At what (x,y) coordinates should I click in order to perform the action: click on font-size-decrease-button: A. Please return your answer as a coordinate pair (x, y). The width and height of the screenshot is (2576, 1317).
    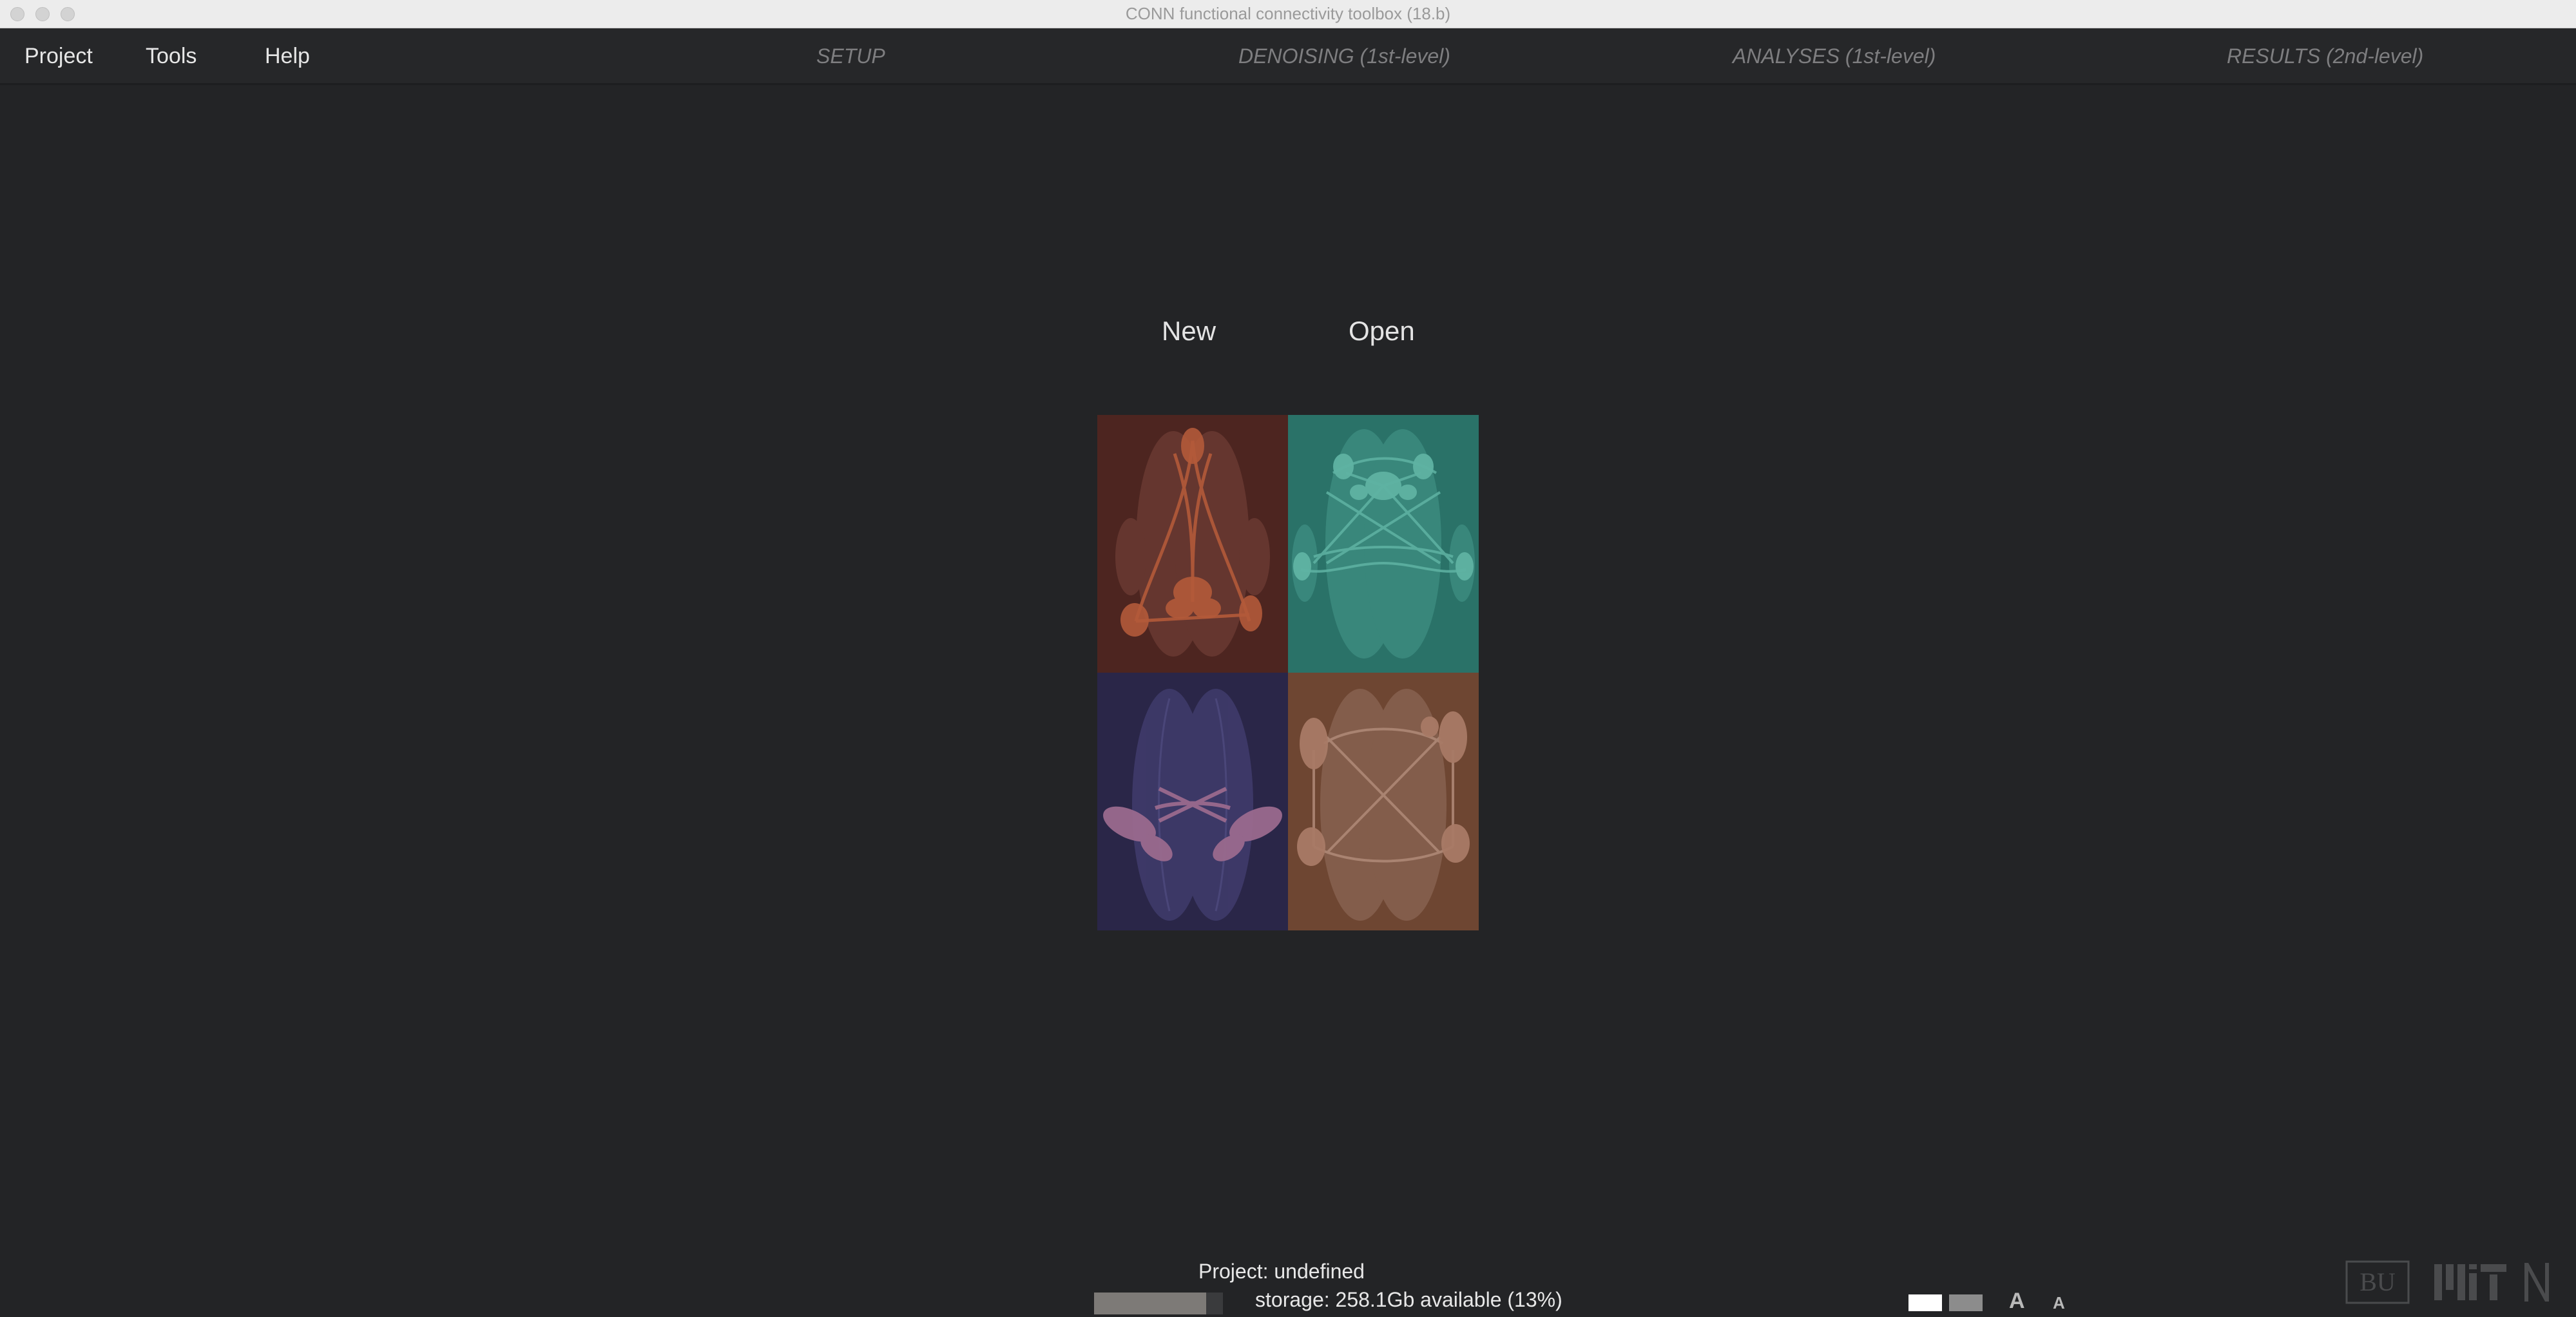
    Looking at the image, I should click on (2059, 1303).